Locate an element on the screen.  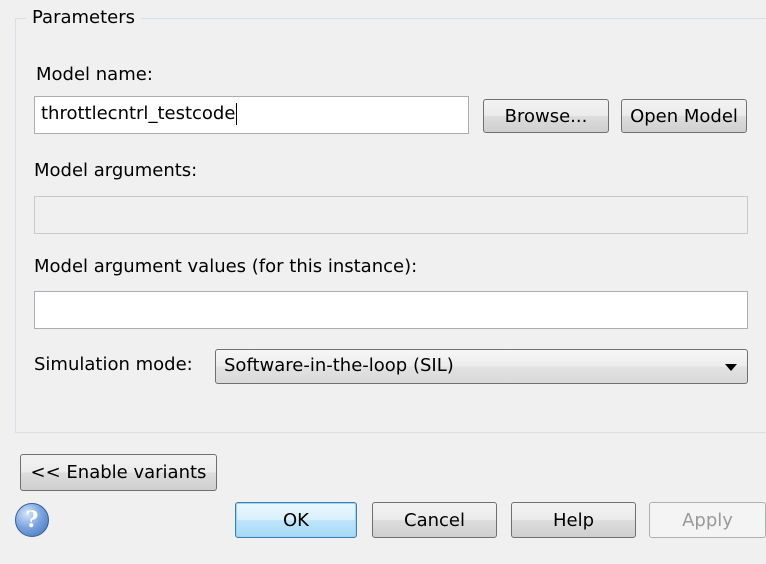
ok-button: OK is located at coordinates (296, 520).